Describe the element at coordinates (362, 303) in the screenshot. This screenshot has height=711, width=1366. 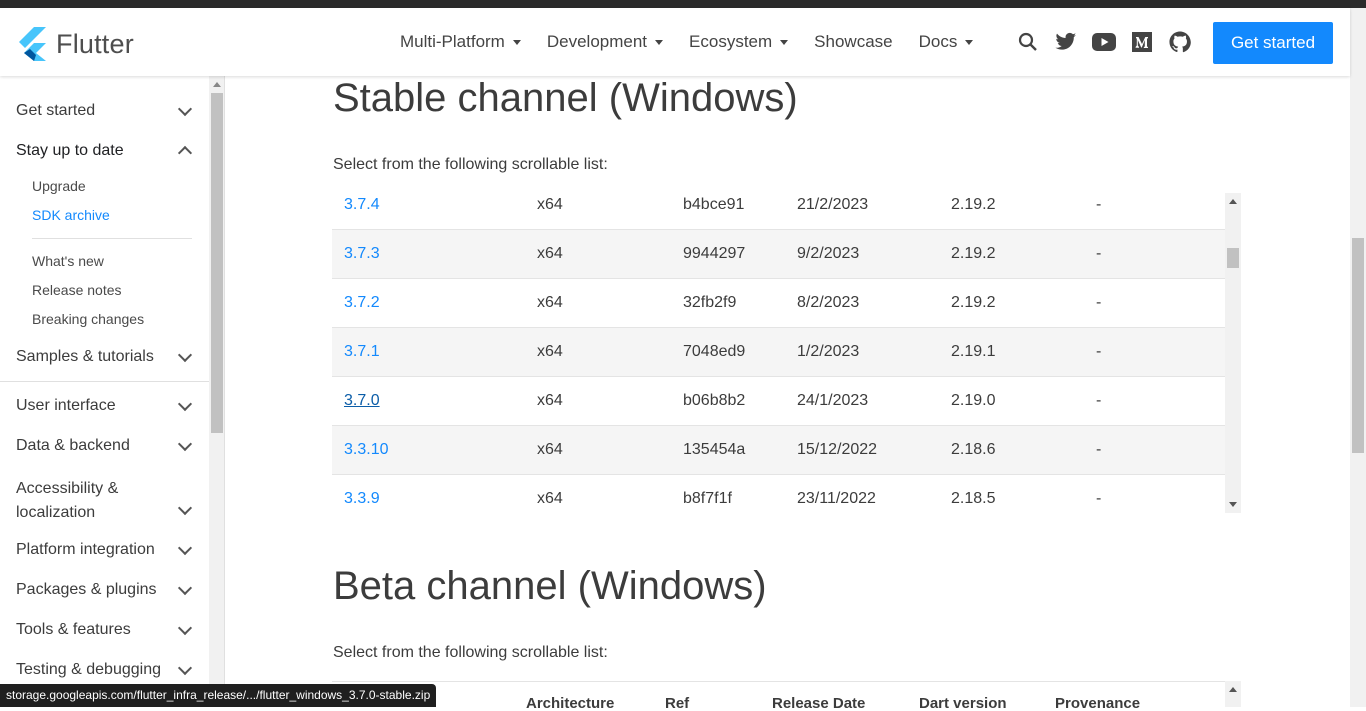
I see `version-link: 3.7.2` at that location.